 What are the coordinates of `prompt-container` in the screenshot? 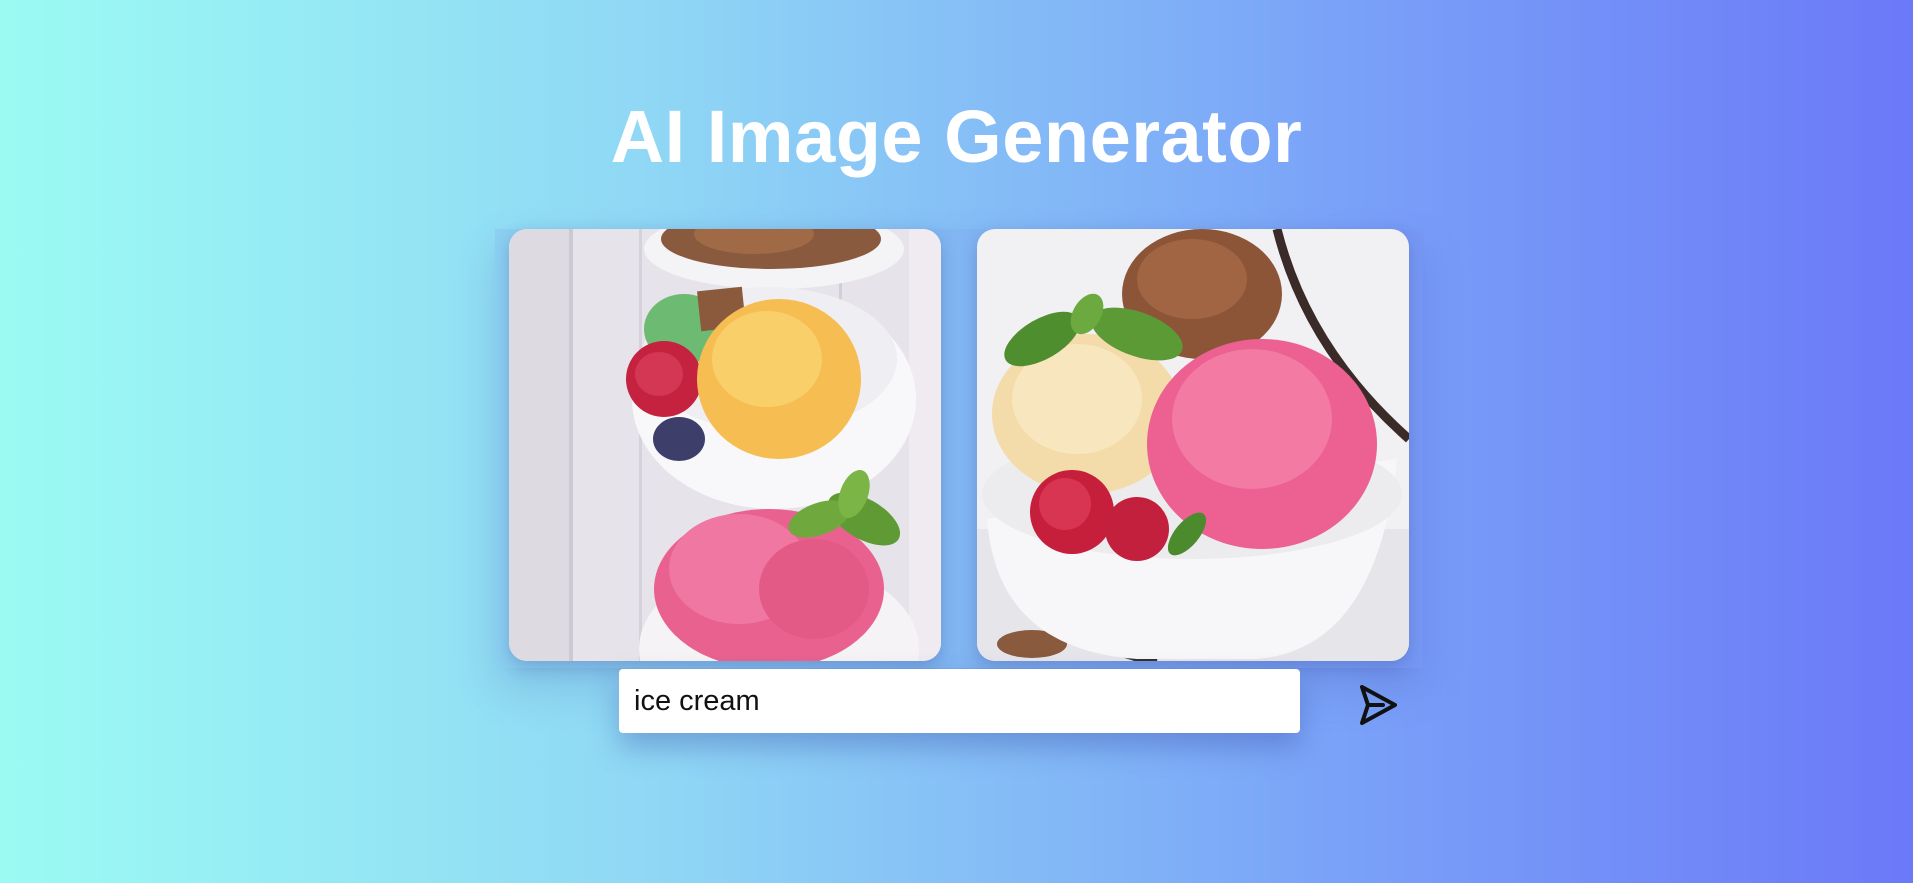 It's located at (959, 701).